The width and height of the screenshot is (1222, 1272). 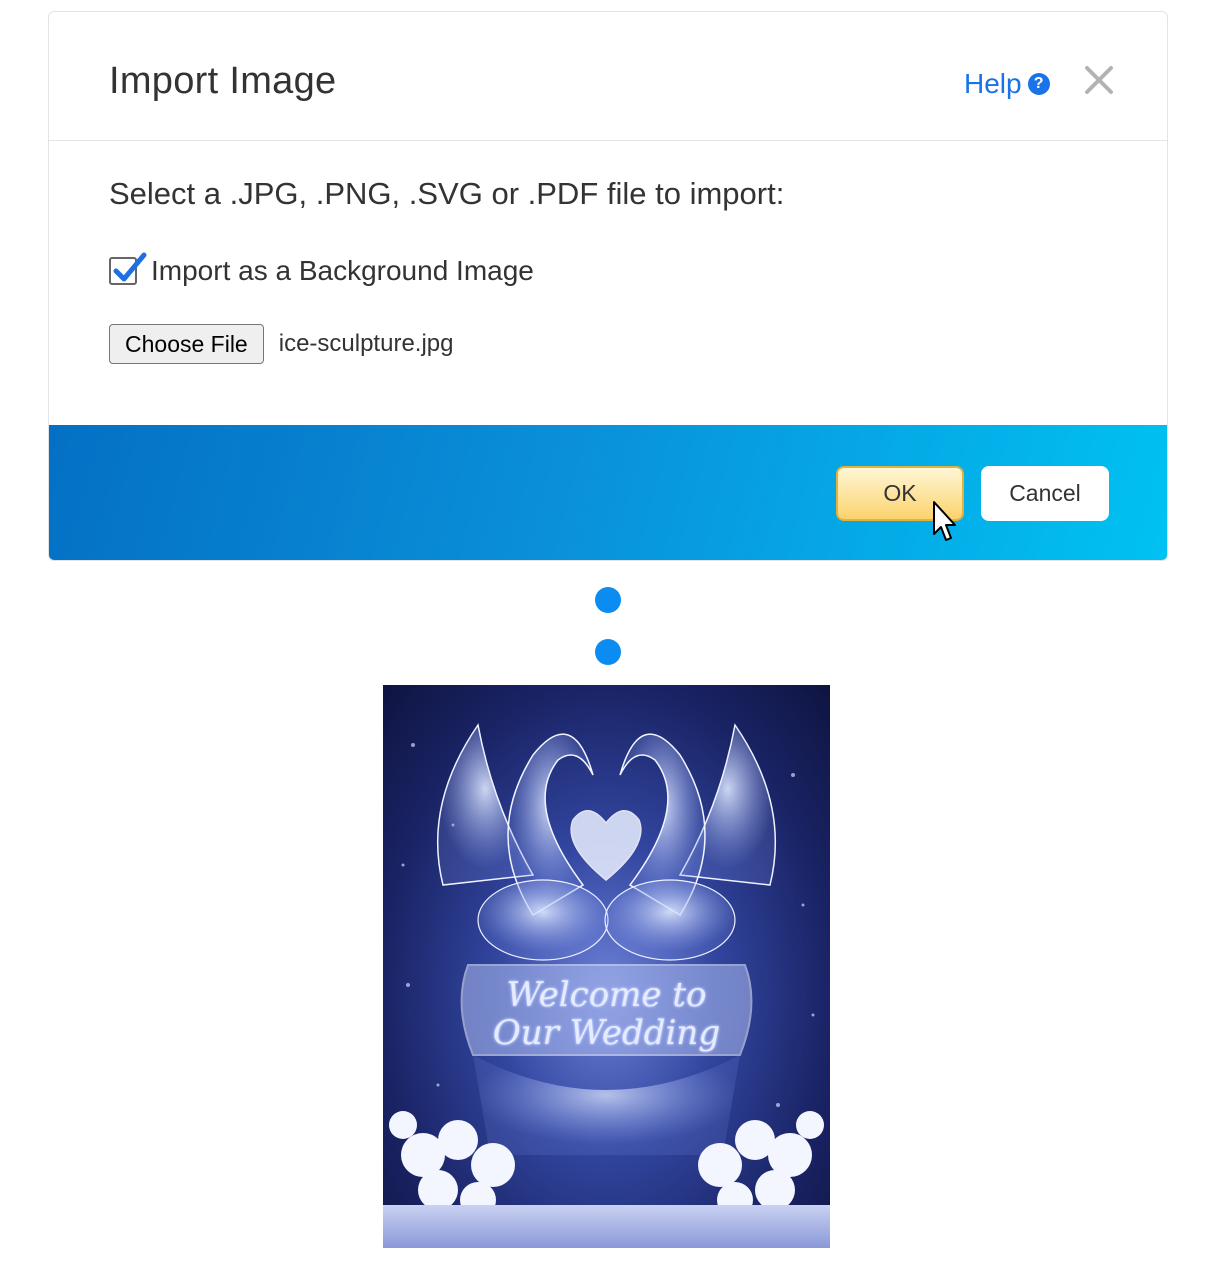 What do you see at coordinates (186, 344) in the screenshot?
I see `choose-file-button: Choose File` at bounding box center [186, 344].